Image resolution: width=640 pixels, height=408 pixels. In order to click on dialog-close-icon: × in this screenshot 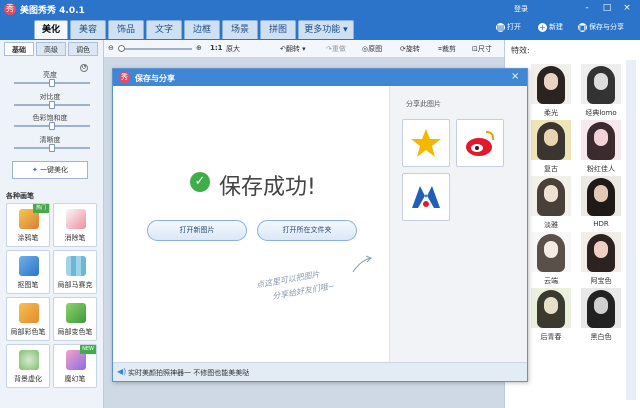, I will do `click(515, 76)`.